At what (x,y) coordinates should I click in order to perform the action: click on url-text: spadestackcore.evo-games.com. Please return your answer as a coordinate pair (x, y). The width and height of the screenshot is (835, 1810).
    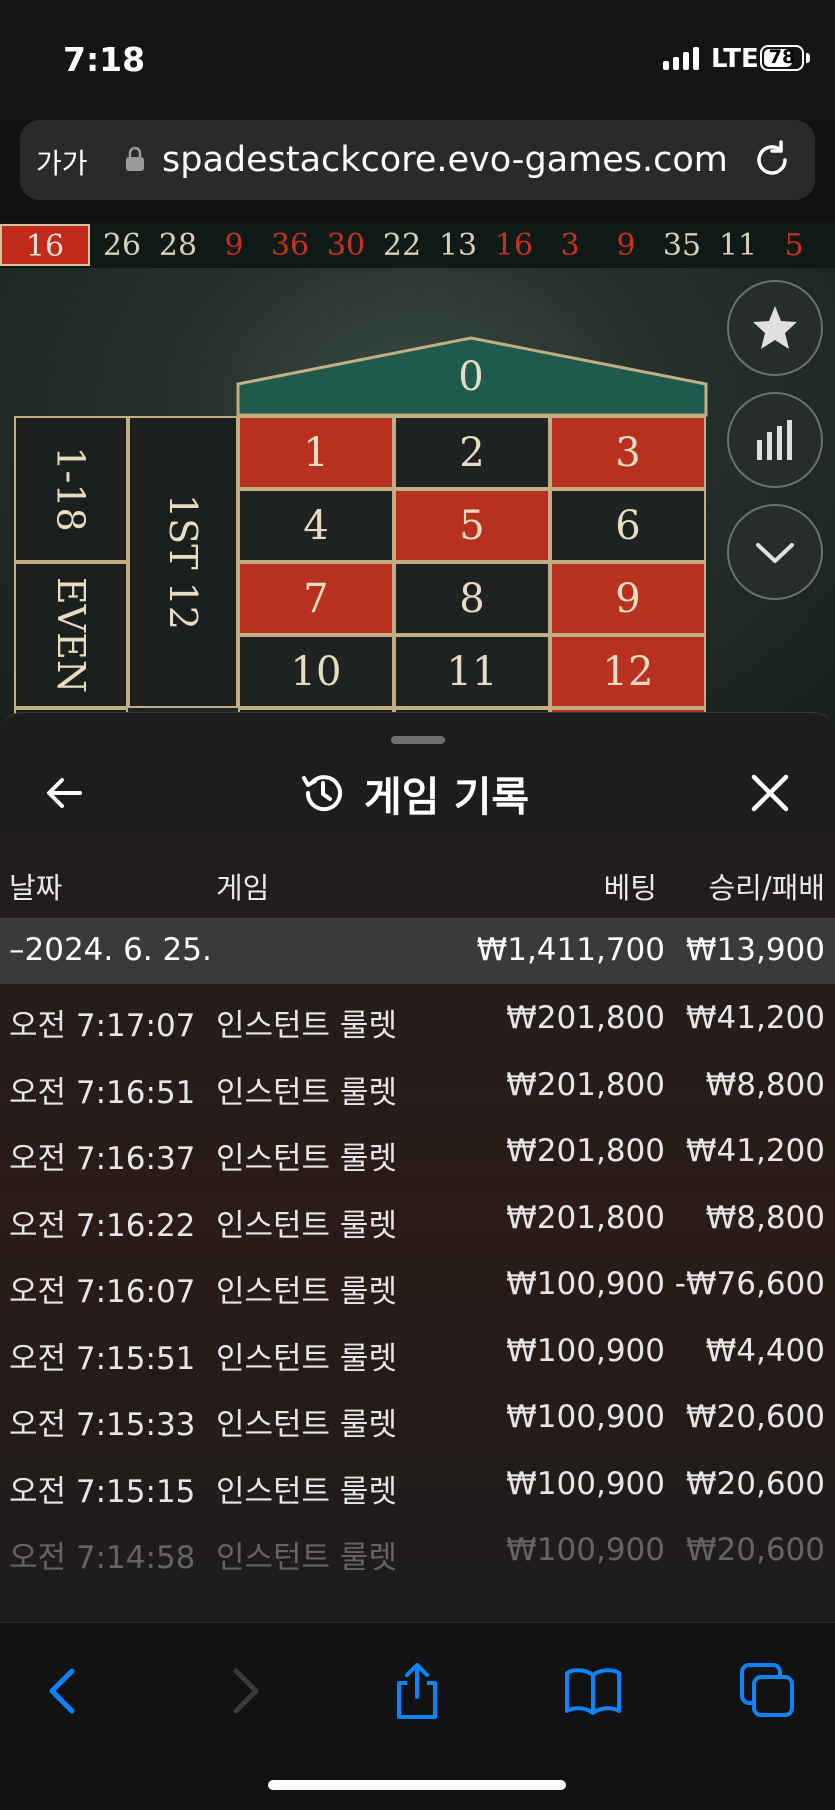
    Looking at the image, I should click on (445, 160).